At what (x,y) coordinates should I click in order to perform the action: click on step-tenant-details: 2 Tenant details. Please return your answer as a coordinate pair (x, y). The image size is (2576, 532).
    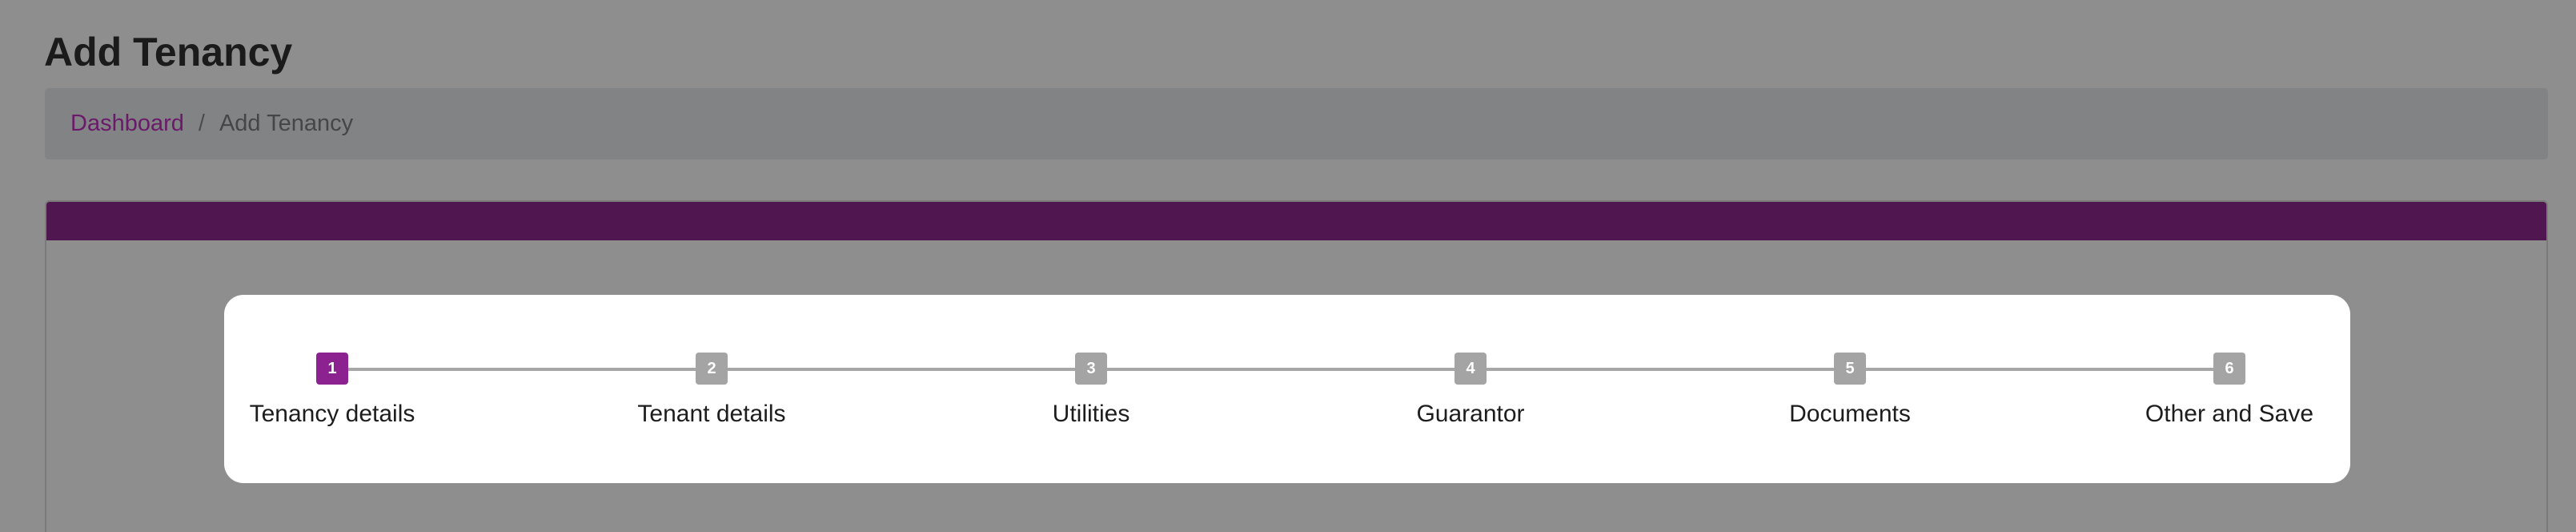
    Looking at the image, I should click on (712, 390).